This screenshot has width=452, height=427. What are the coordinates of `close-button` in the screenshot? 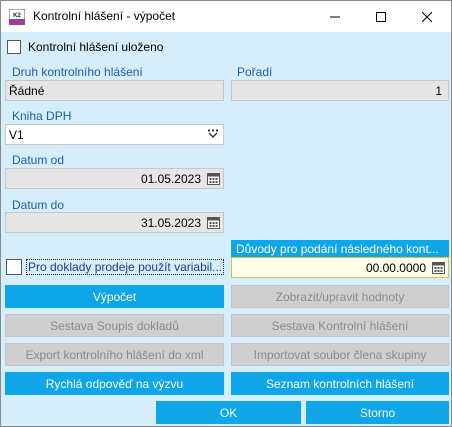 It's located at (427, 16).